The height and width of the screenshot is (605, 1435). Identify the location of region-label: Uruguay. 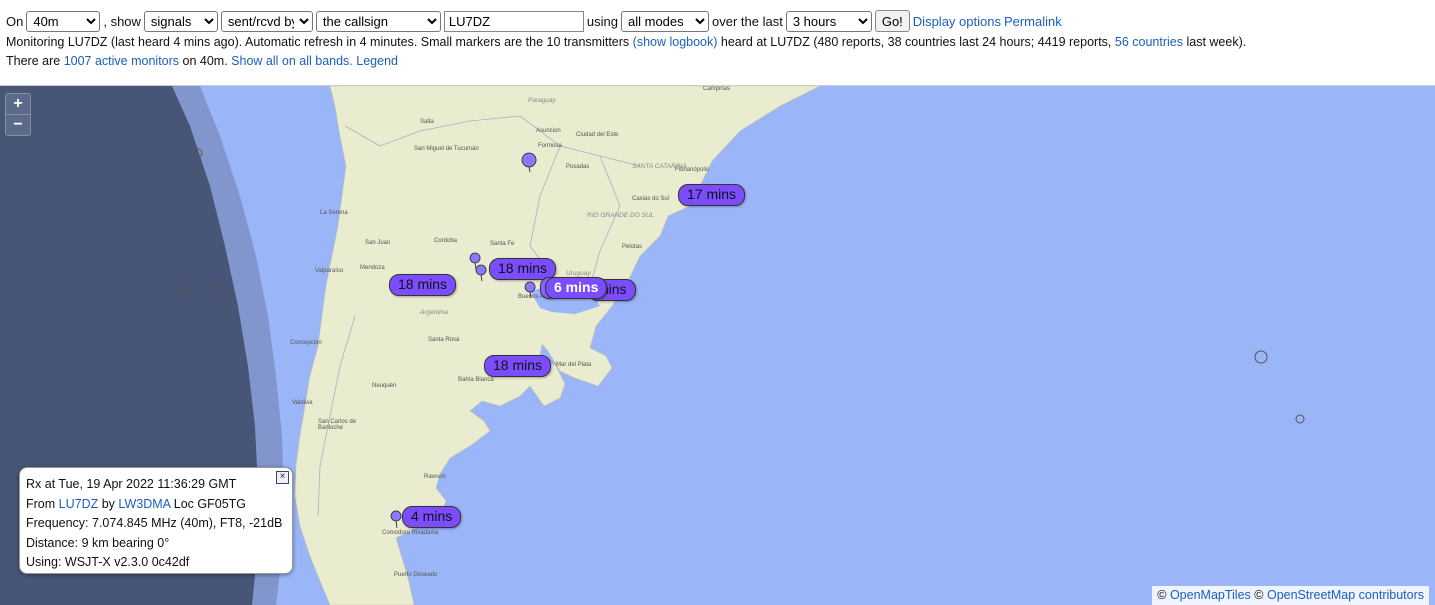
(578, 273).